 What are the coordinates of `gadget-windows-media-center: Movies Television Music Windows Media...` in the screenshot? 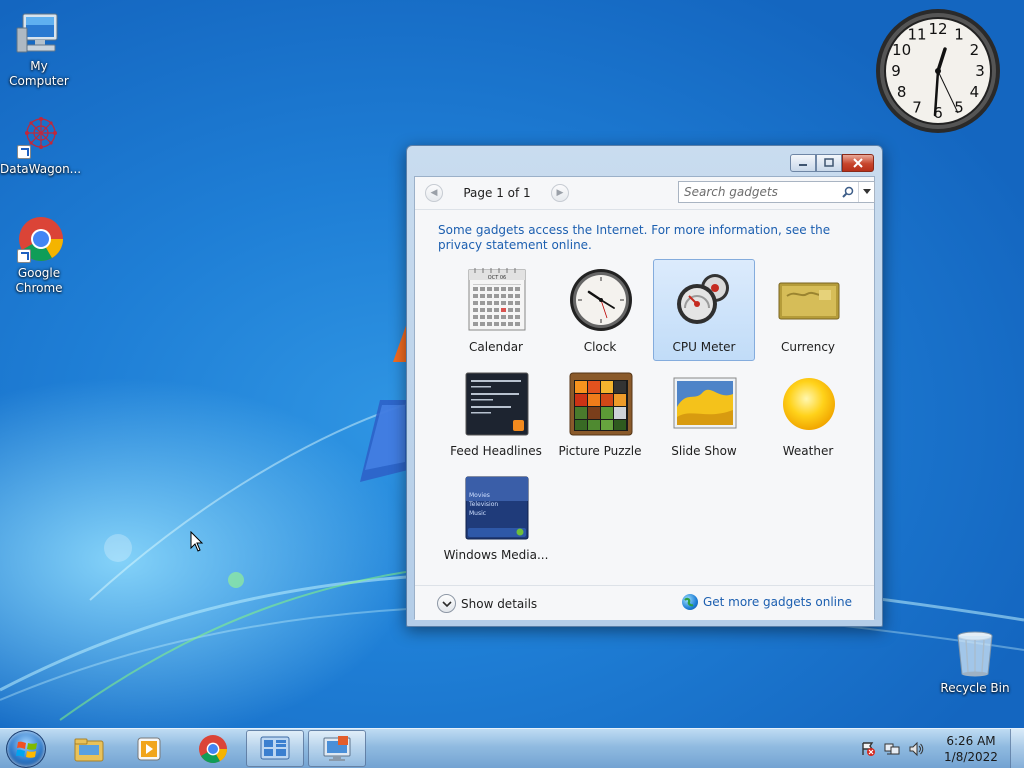 It's located at (496, 518).